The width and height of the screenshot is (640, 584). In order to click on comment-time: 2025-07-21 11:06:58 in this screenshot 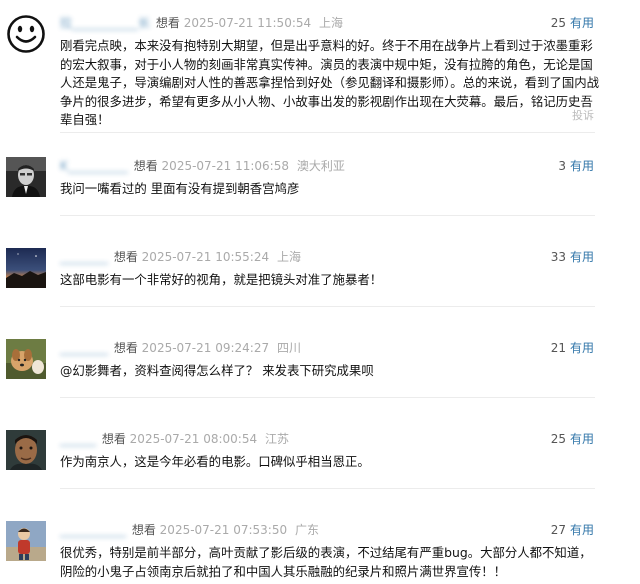, I will do `click(225, 166)`.